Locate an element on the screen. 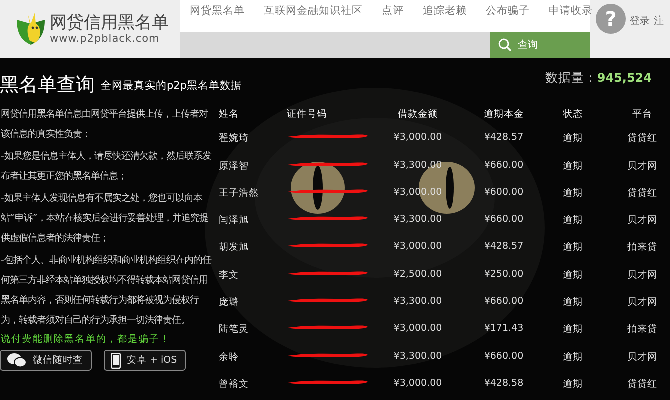 This screenshot has height=400, width=670. page-subtitle: 全网最真实的p2p黑名单数据 is located at coordinates (171, 86).